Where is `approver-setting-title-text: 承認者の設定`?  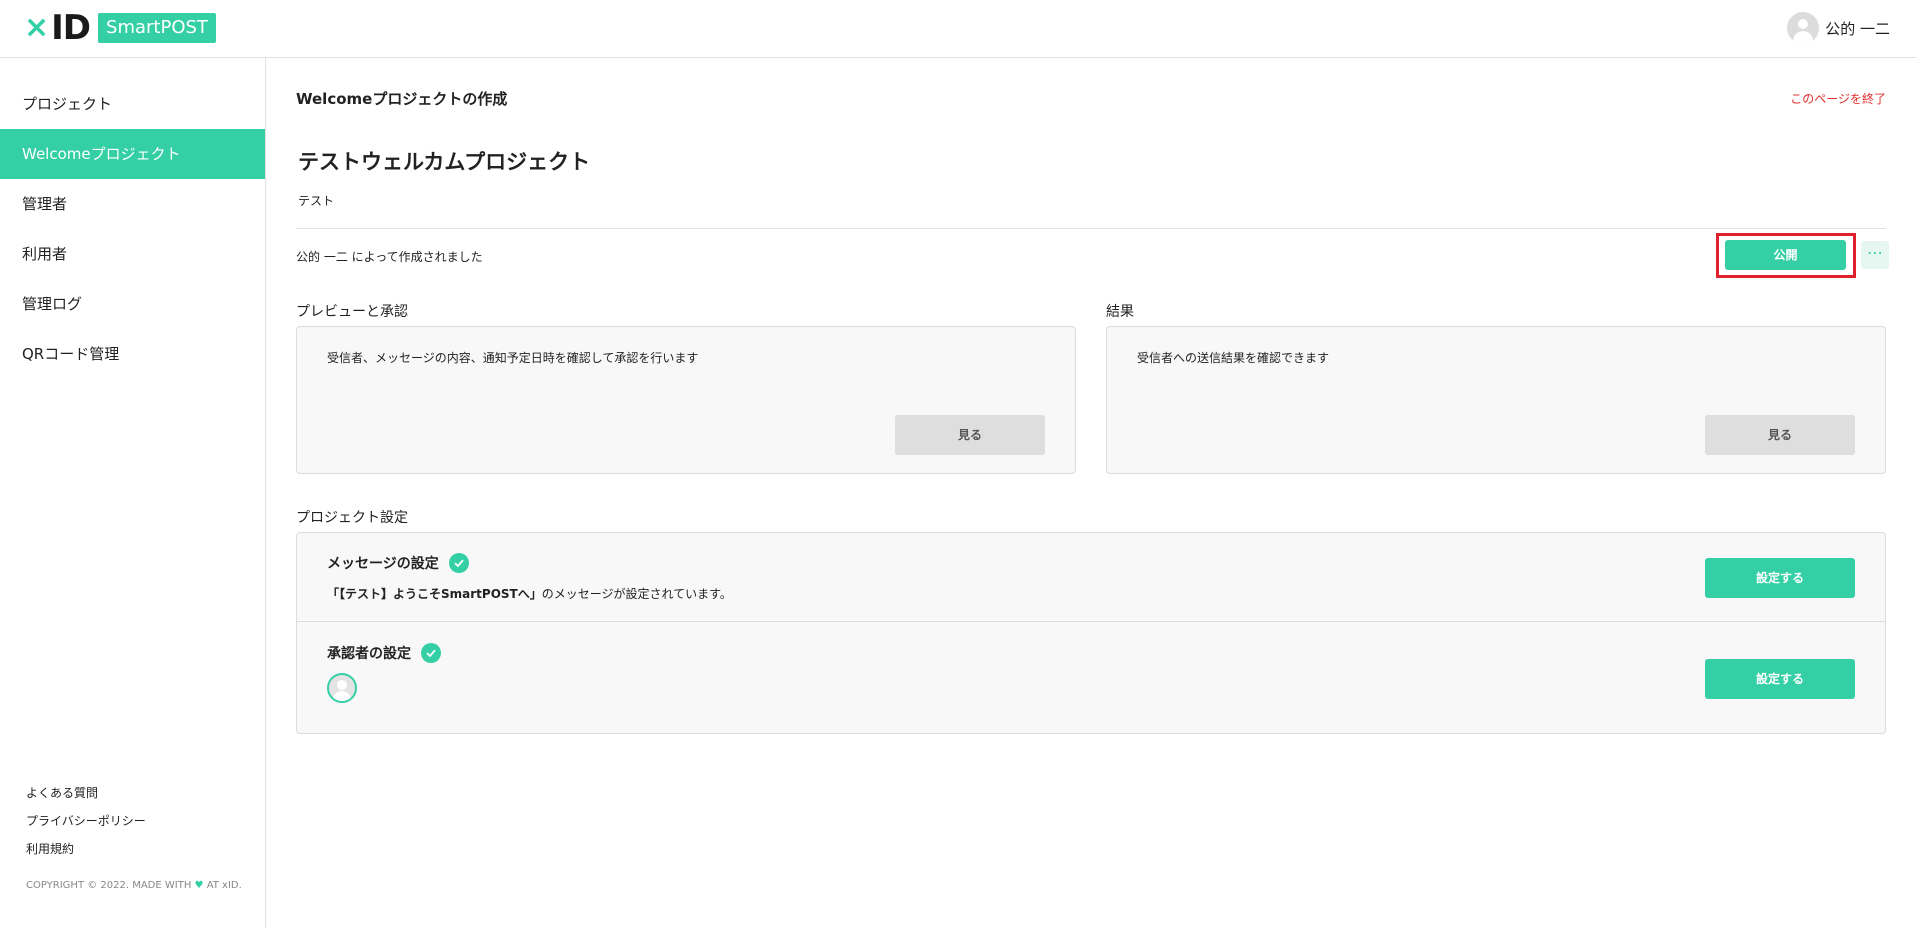 approver-setting-title-text: 承認者の設定 is located at coordinates (369, 654).